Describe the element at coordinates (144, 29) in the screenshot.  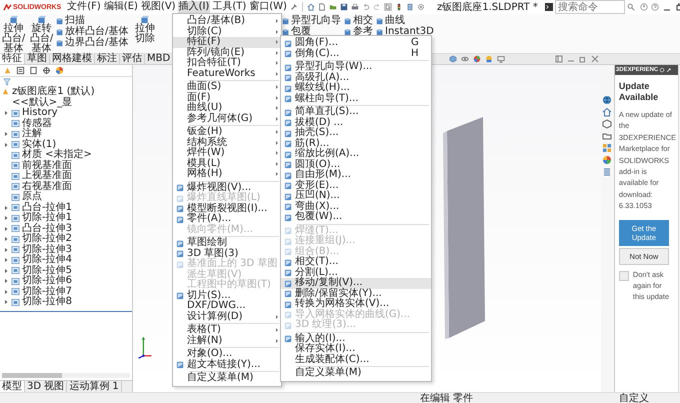
I see `ribbon-button: 拉伸切除` at that location.